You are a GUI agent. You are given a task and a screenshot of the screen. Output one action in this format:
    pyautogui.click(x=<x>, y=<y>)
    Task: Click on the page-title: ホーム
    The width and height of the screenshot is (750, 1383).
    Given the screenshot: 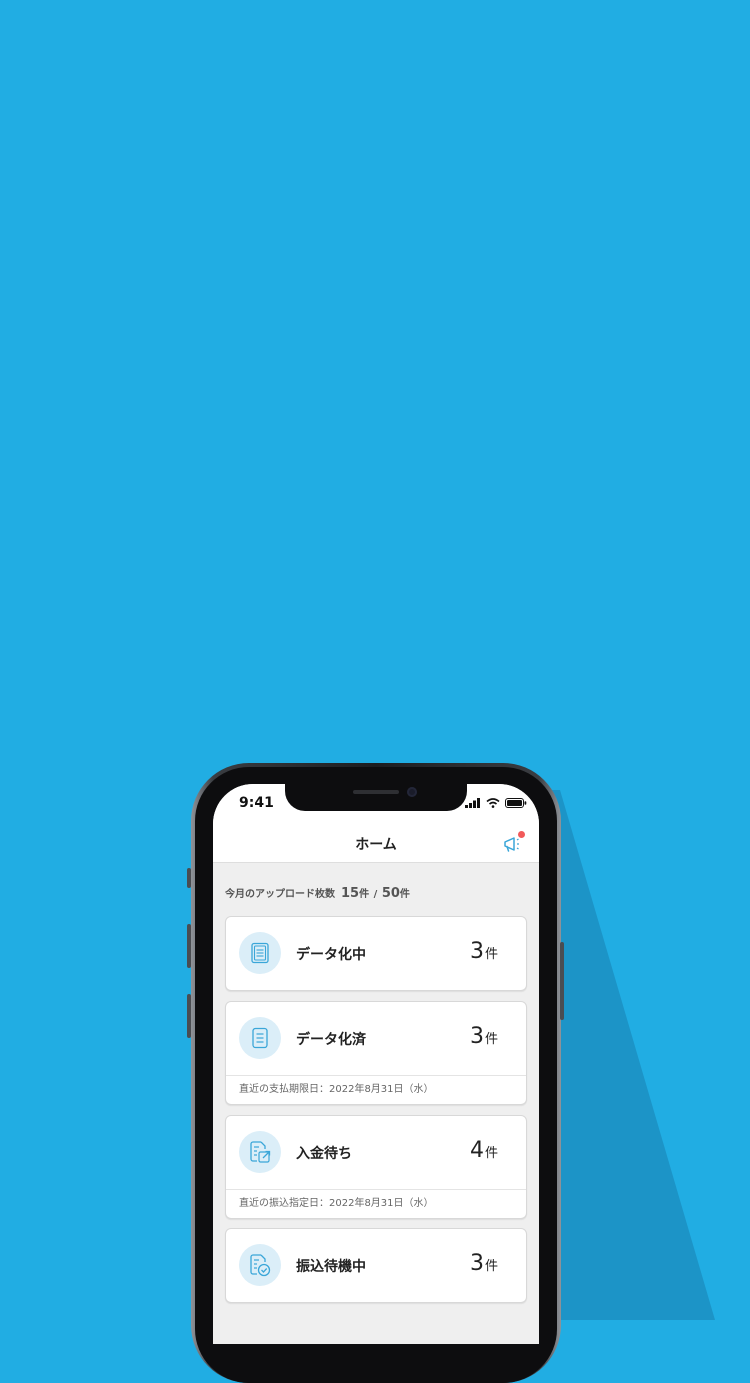 What is the action you would take?
    pyautogui.click(x=376, y=845)
    